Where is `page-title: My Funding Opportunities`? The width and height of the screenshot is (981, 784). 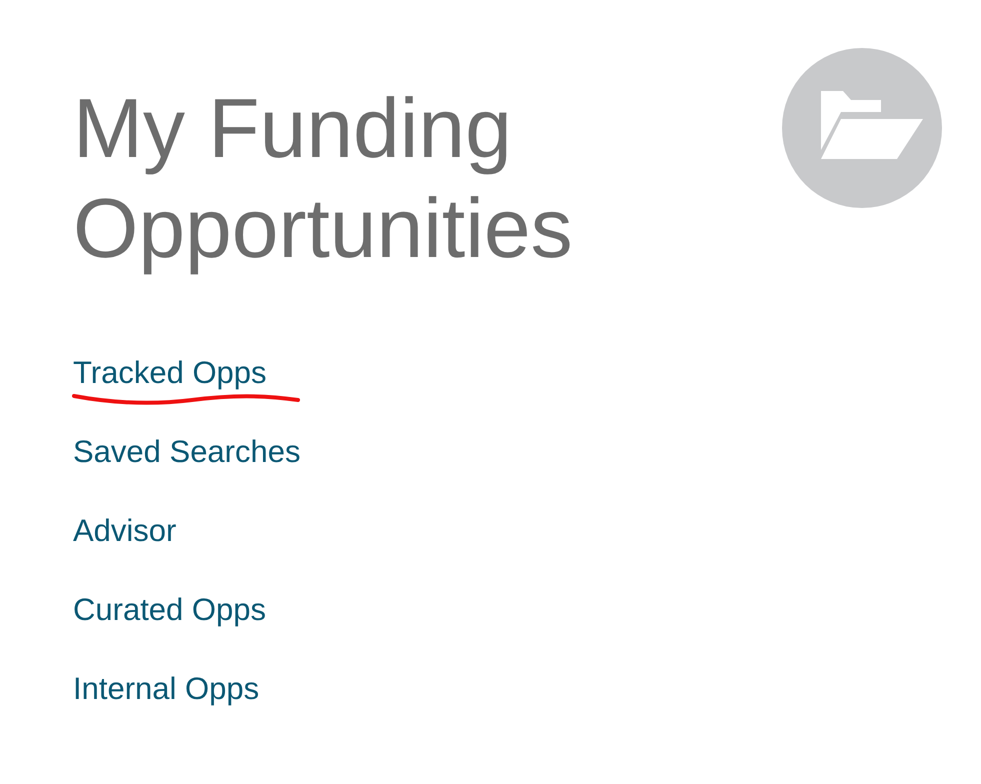 page-title: My Funding Opportunities is located at coordinates (323, 178).